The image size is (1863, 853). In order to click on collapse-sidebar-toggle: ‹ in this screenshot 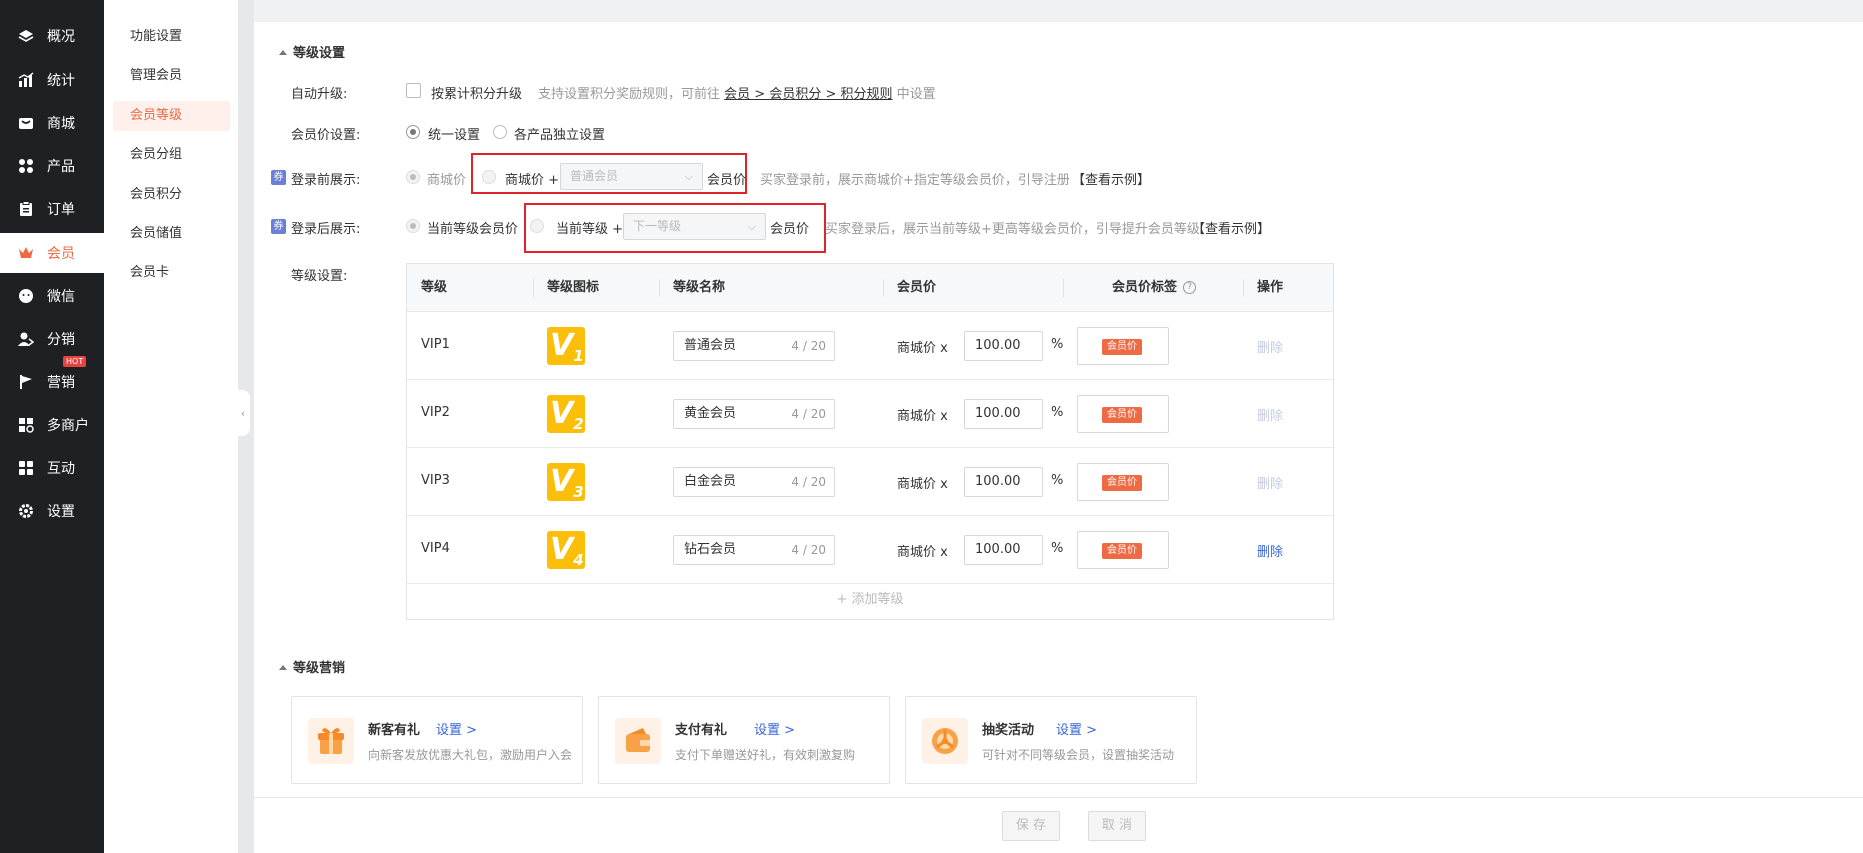, I will do `click(243, 413)`.